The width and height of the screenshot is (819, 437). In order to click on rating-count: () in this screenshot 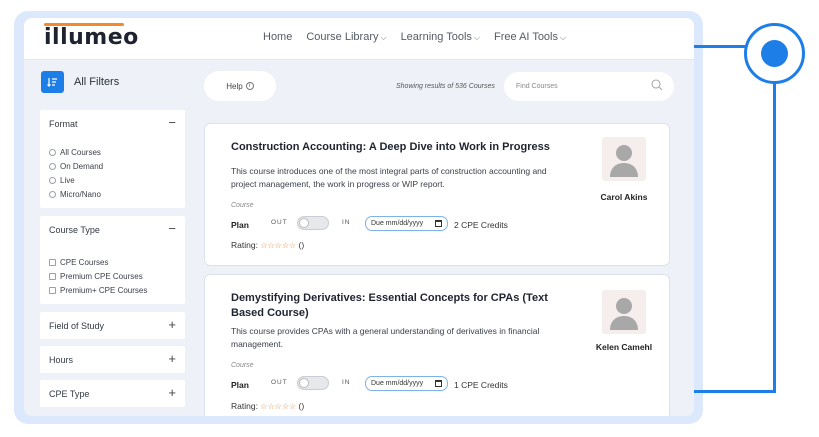, I will do `click(301, 245)`.